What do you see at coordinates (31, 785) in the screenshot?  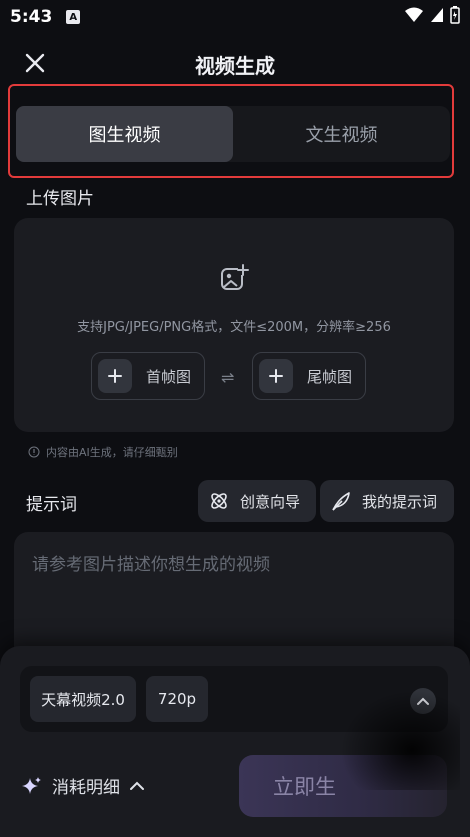 I see `sparkle-icon` at bounding box center [31, 785].